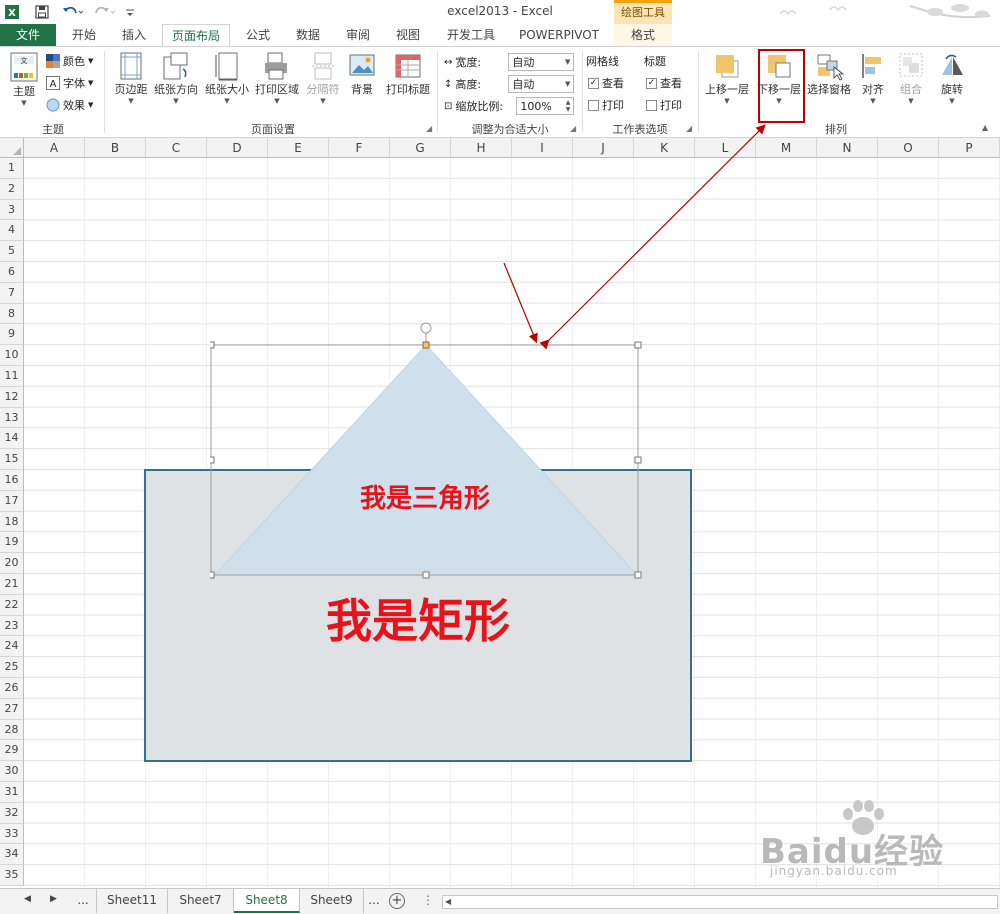 The width and height of the screenshot is (1000, 914). I want to click on row-header: 6, so click(12, 272).